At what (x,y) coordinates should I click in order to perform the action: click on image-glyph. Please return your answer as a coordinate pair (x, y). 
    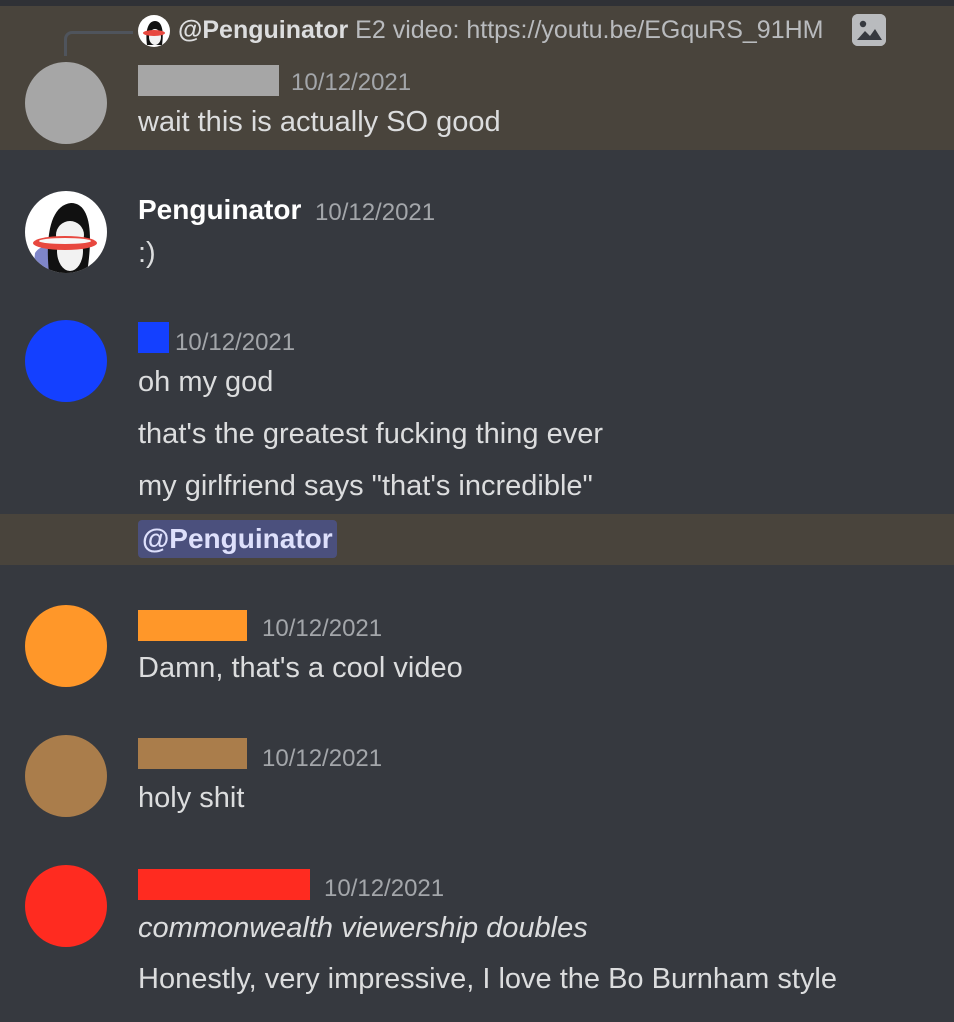
    Looking at the image, I should click on (869, 30).